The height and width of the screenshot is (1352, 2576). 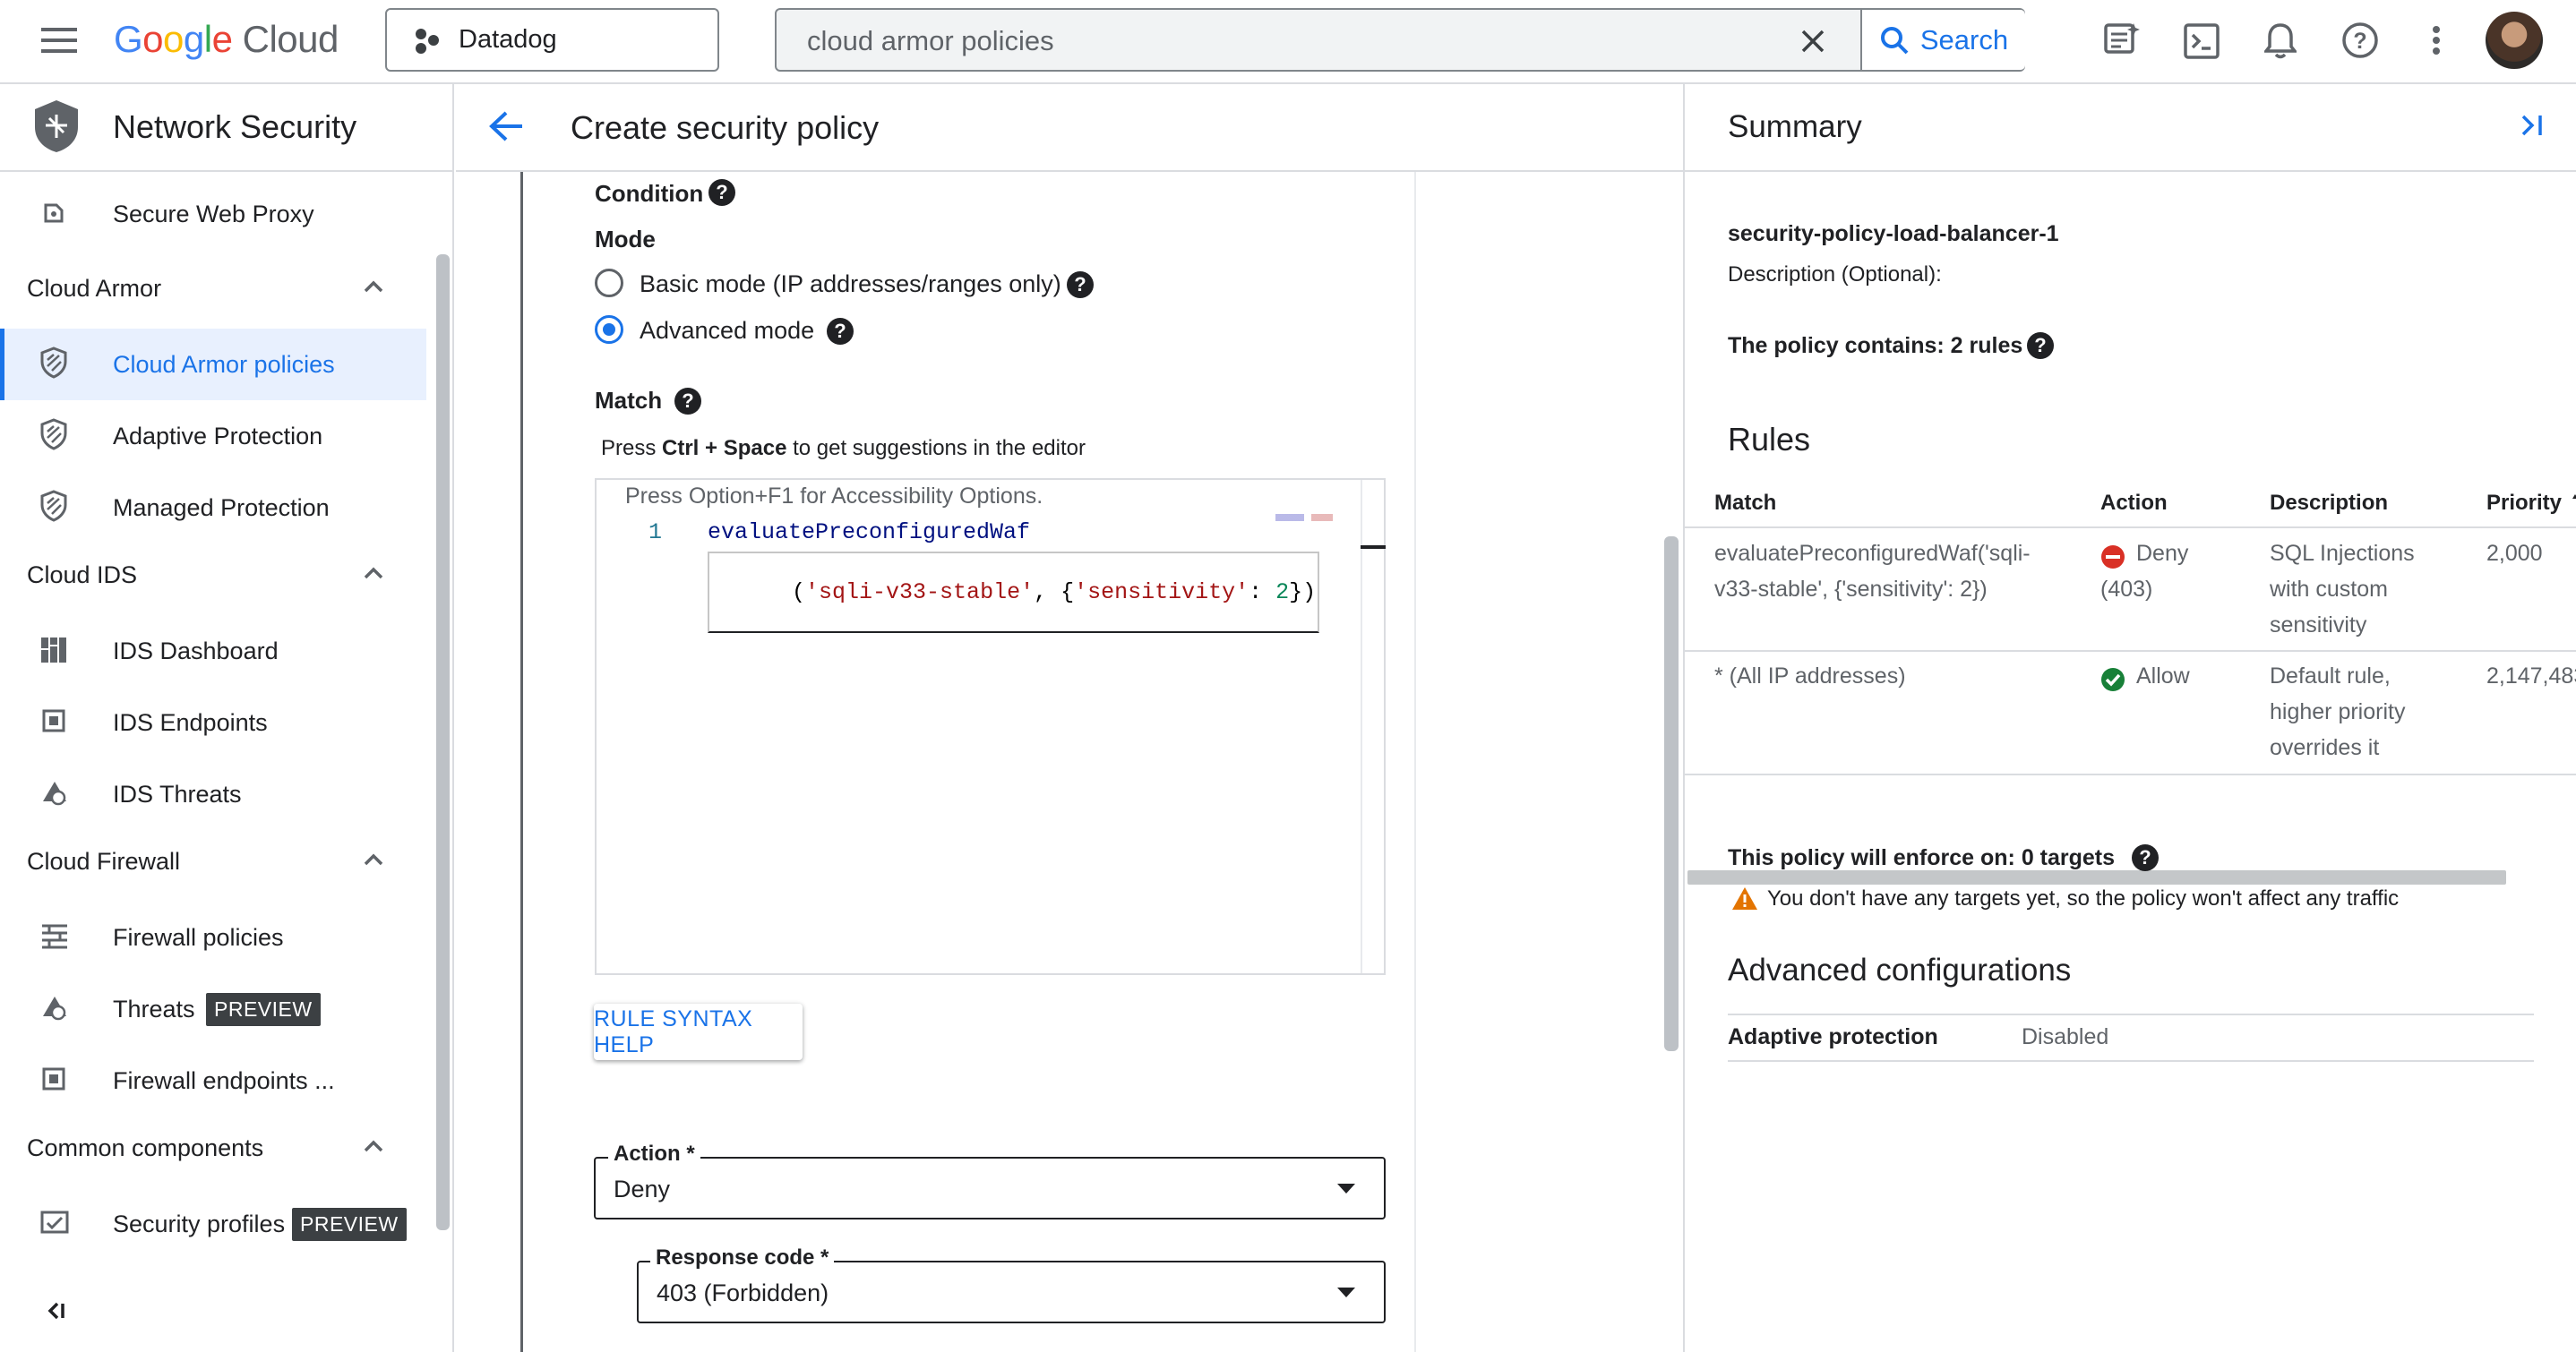 What do you see at coordinates (2162, 553) in the screenshot?
I see `cell-line: Deny` at bounding box center [2162, 553].